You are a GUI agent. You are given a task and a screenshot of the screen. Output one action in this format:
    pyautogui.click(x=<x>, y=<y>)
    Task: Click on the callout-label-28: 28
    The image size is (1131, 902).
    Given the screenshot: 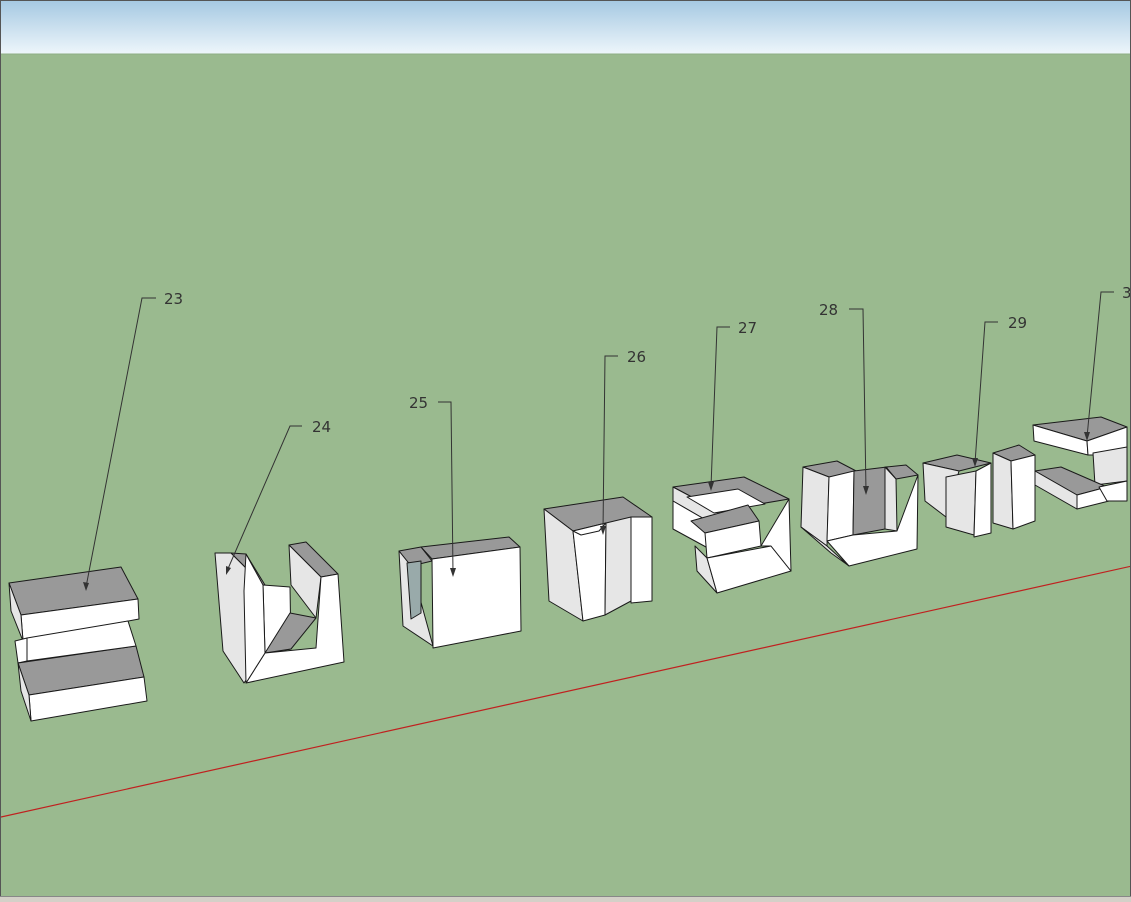 What is the action you would take?
    pyautogui.click(x=828, y=310)
    